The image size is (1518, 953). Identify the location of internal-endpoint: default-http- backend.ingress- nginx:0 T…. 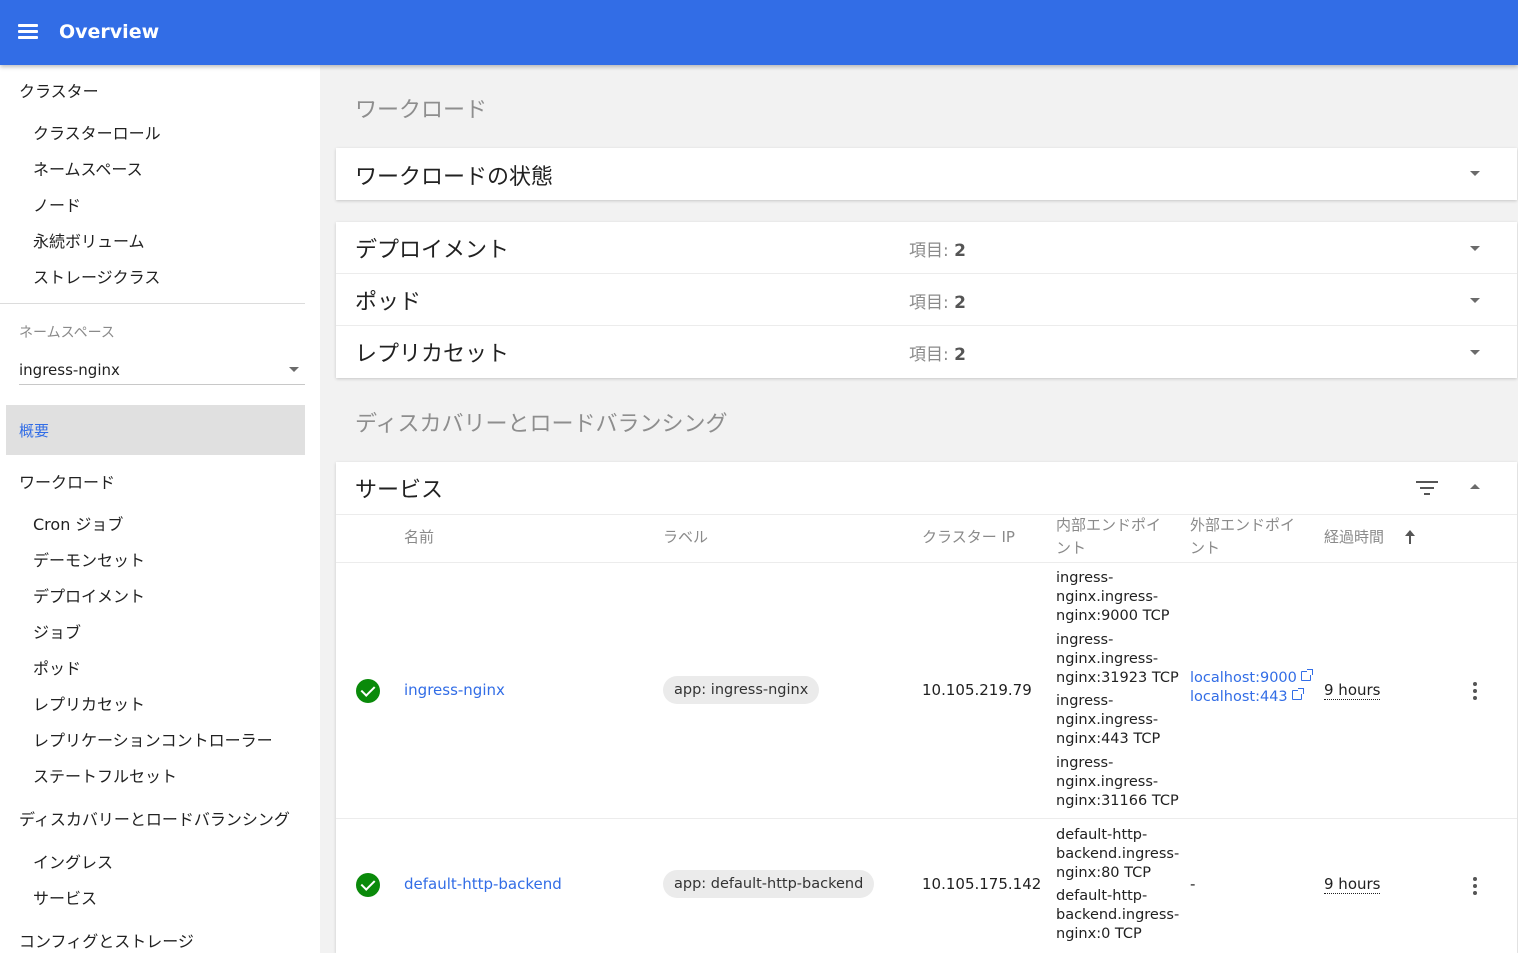
(1118, 915).